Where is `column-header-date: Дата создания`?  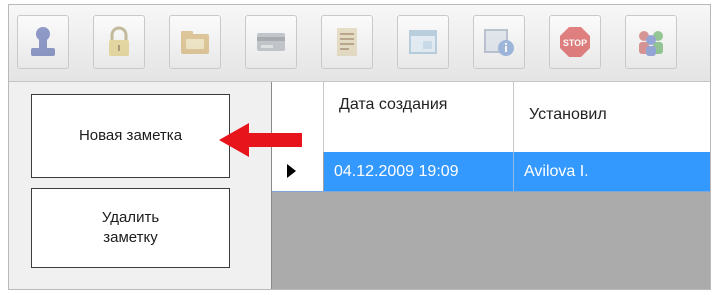
column-header-date: Дата создания is located at coordinates (419, 117).